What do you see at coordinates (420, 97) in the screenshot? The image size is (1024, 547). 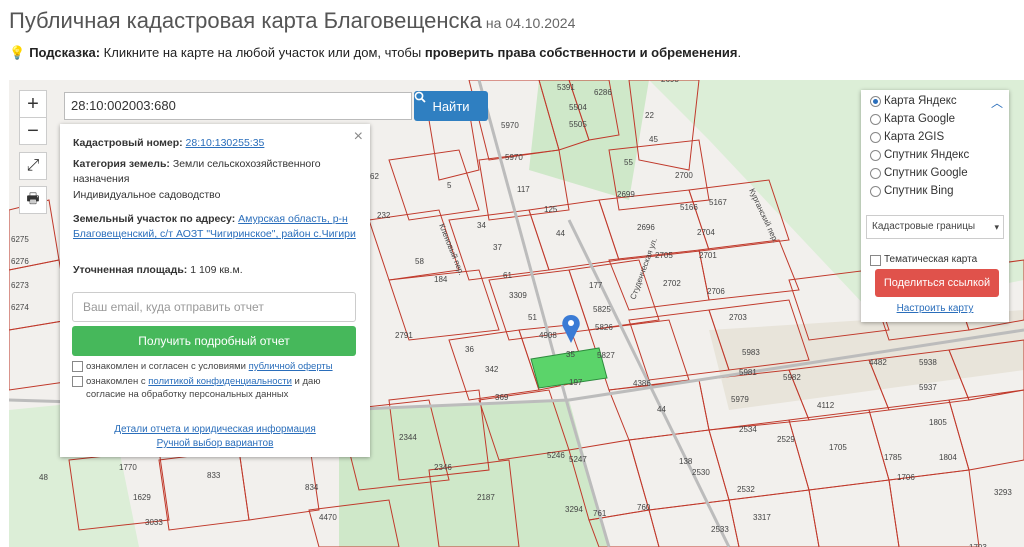 I see `search-icon` at bounding box center [420, 97].